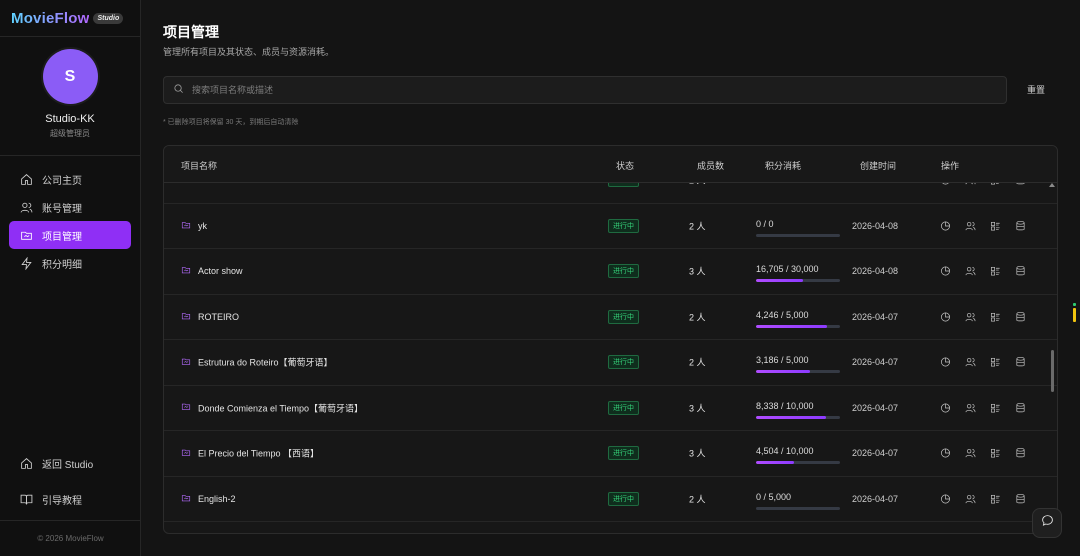 The width and height of the screenshot is (1080, 556). What do you see at coordinates (1036, 89) in the screenshot?
I see `reset-button: 重置` at bounding box center [1036, 89].